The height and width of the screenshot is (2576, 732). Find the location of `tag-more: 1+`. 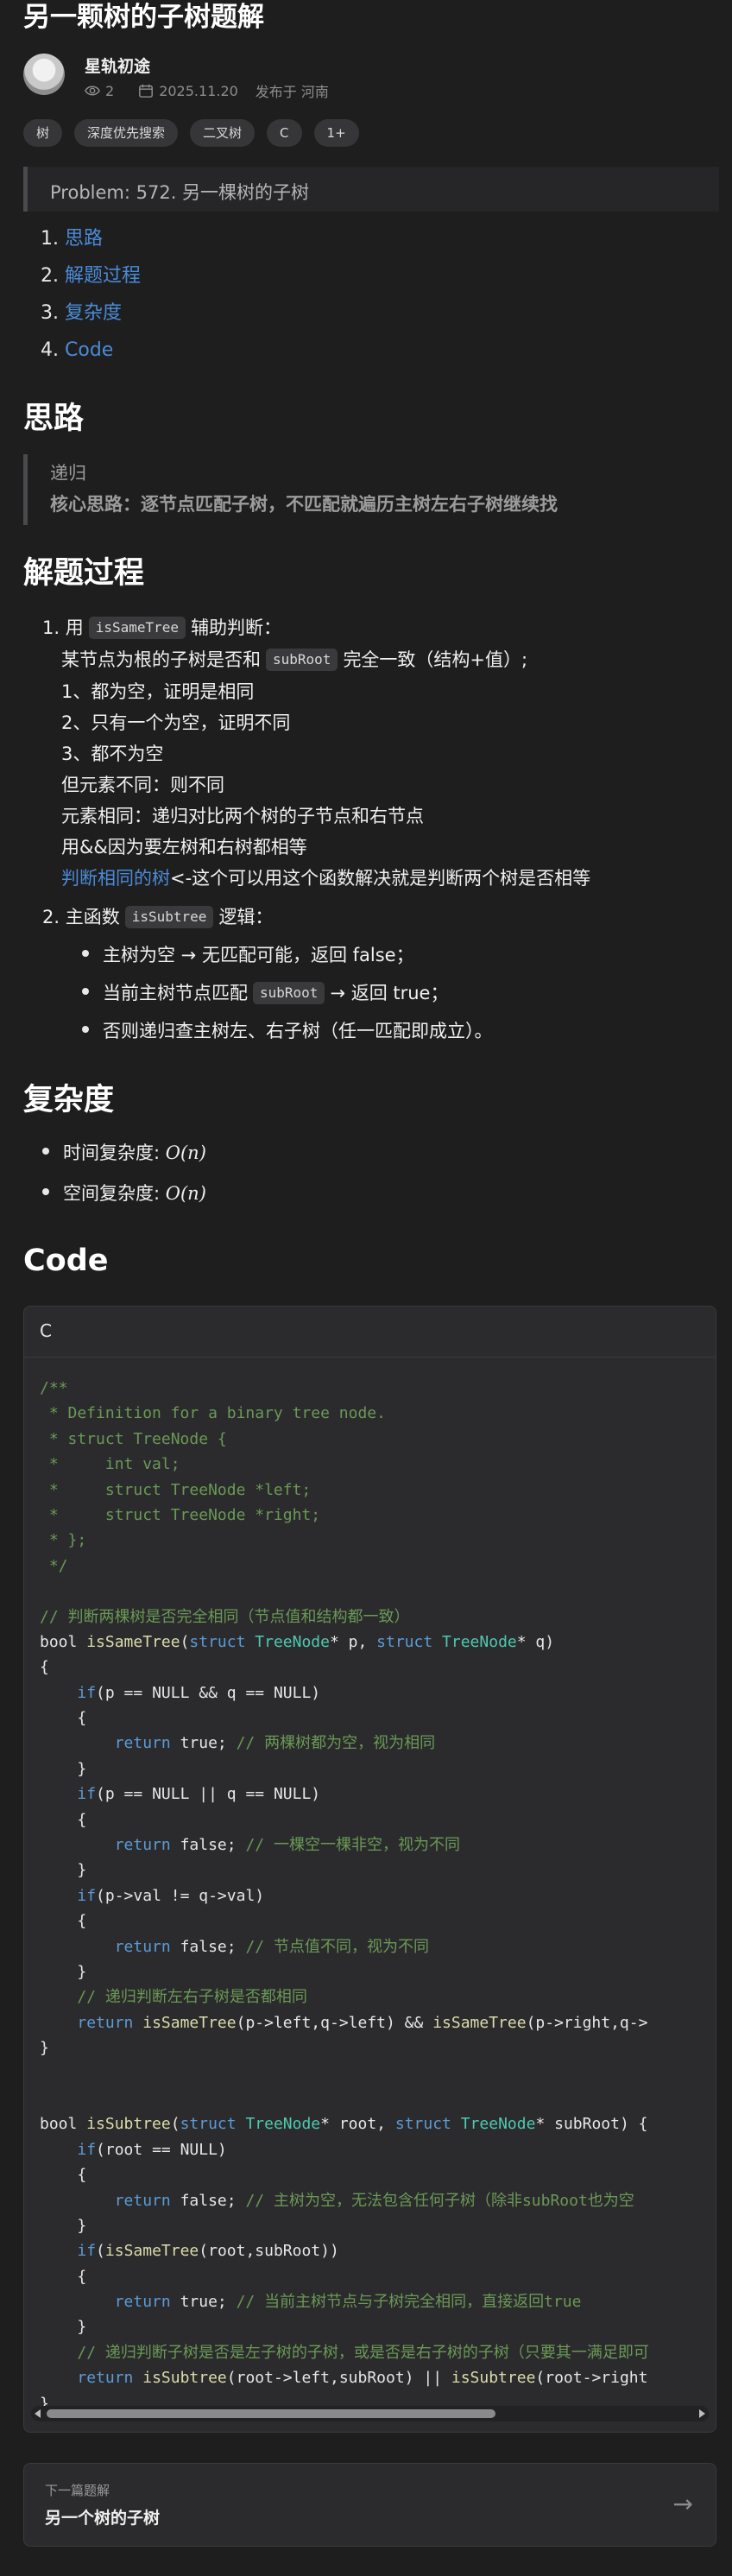

tag-more: 1+ is located at coordinates (336, 133).